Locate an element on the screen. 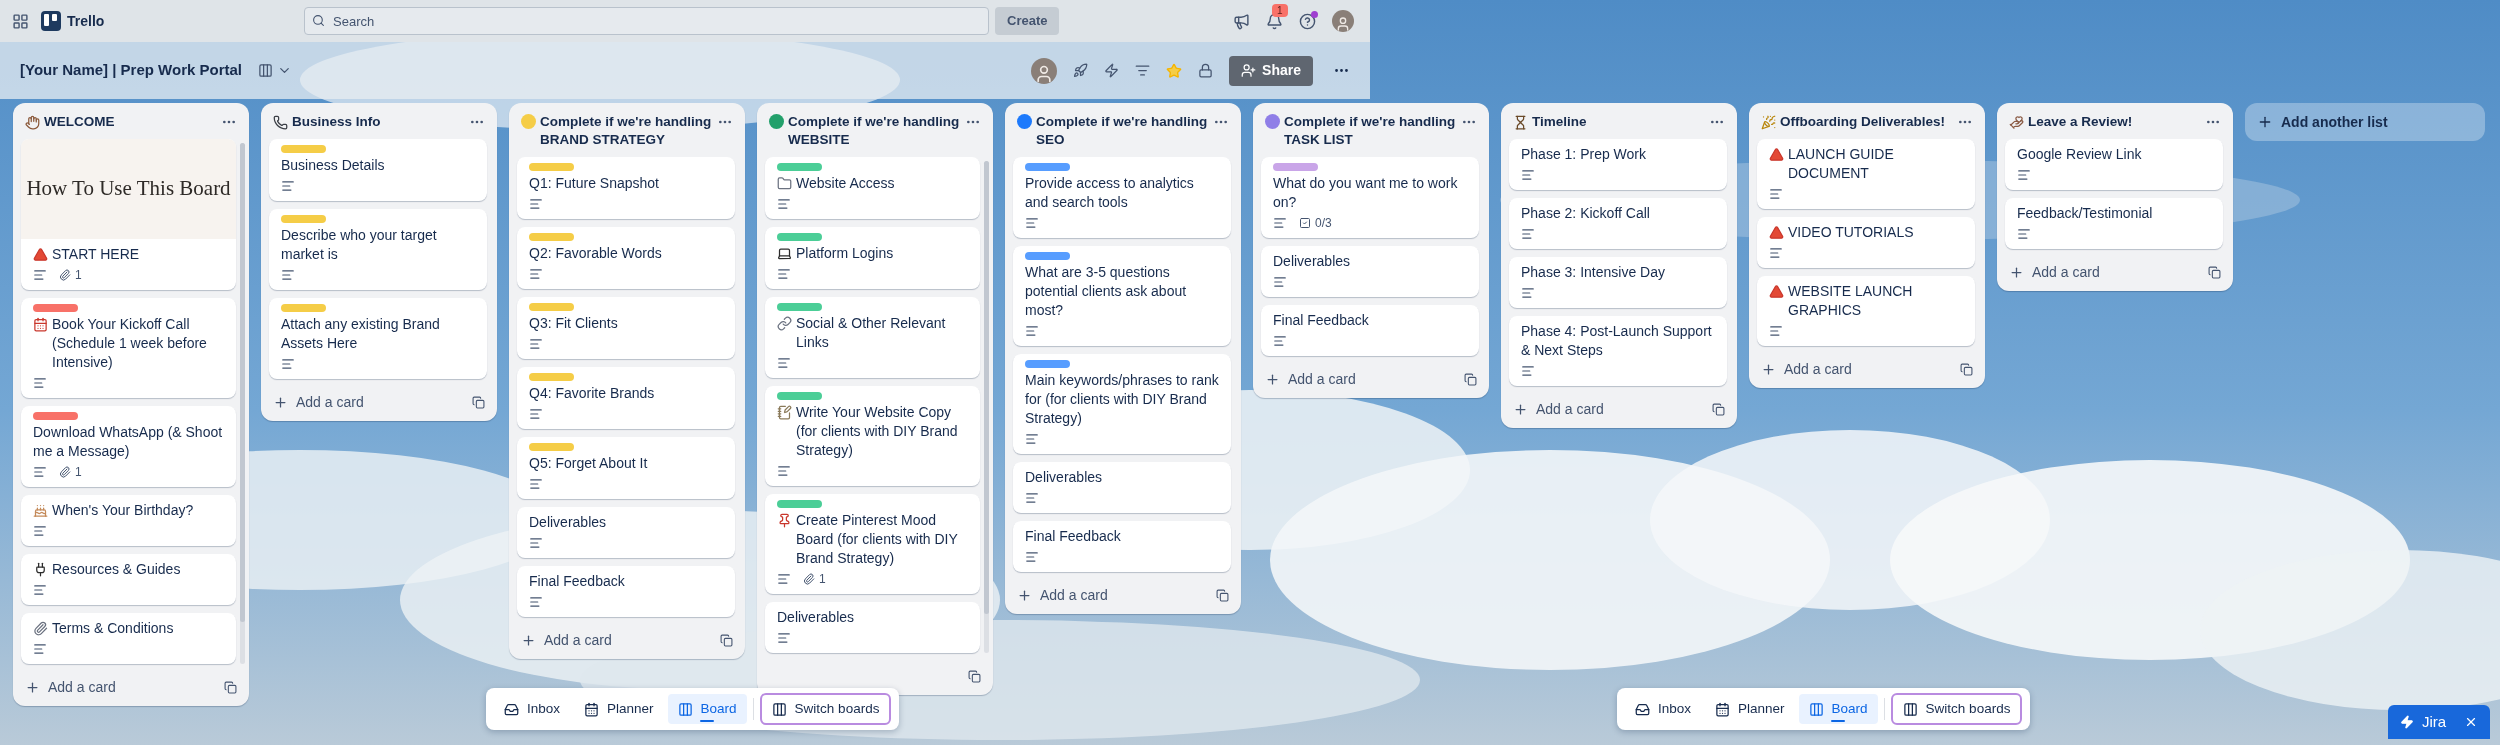 The image size is (2500, 745). megaphone-icon is located at coordinates (1241, 21).